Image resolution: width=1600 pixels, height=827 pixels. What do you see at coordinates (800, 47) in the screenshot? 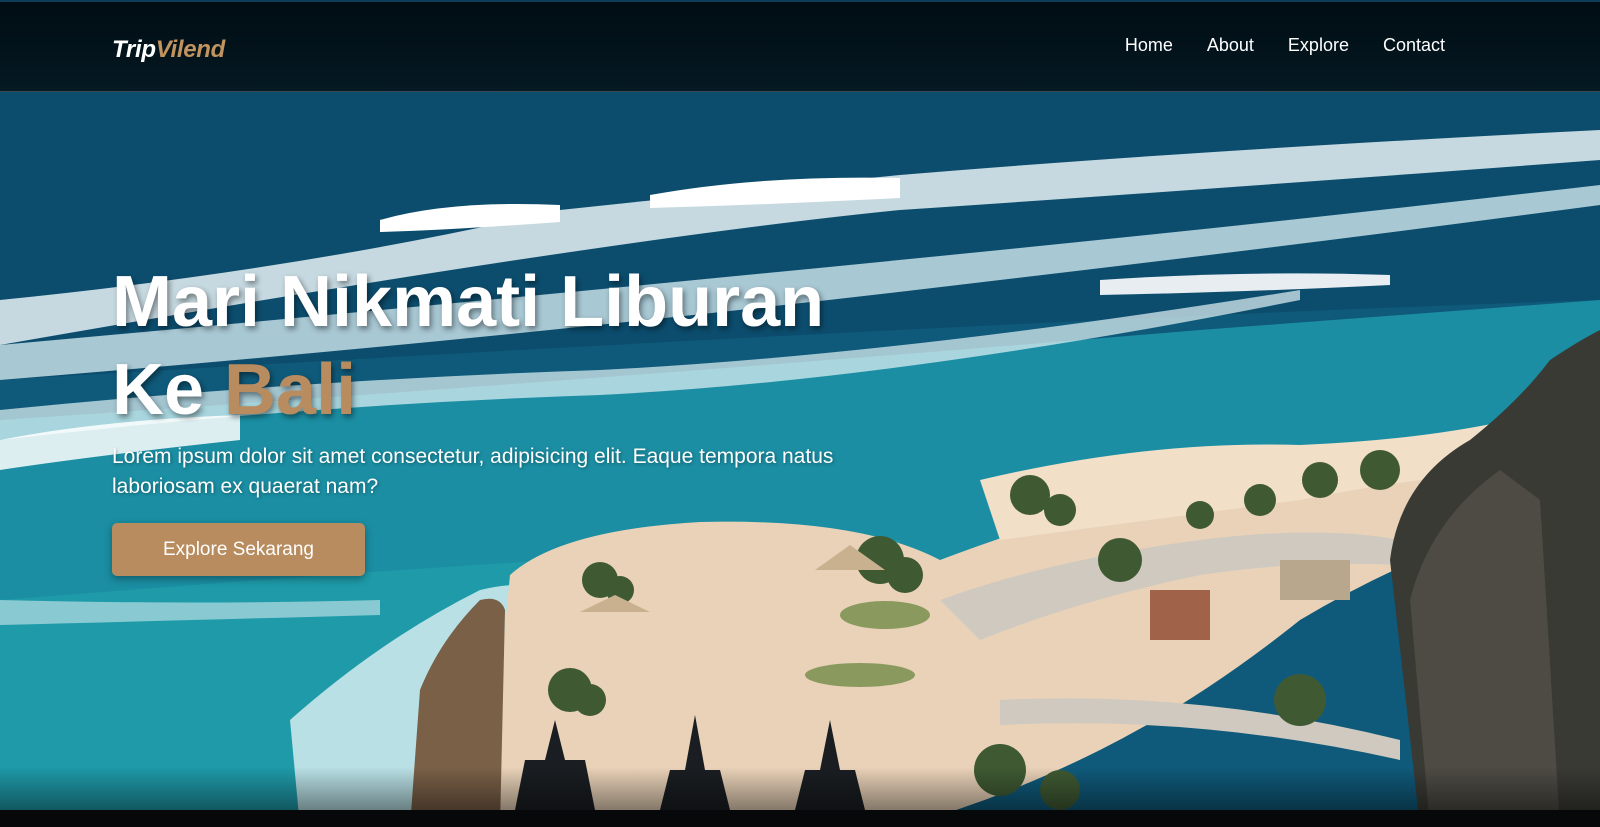
I see `navbar: TripVilend Home About Explore Contact` at bounding box center [800, 47].